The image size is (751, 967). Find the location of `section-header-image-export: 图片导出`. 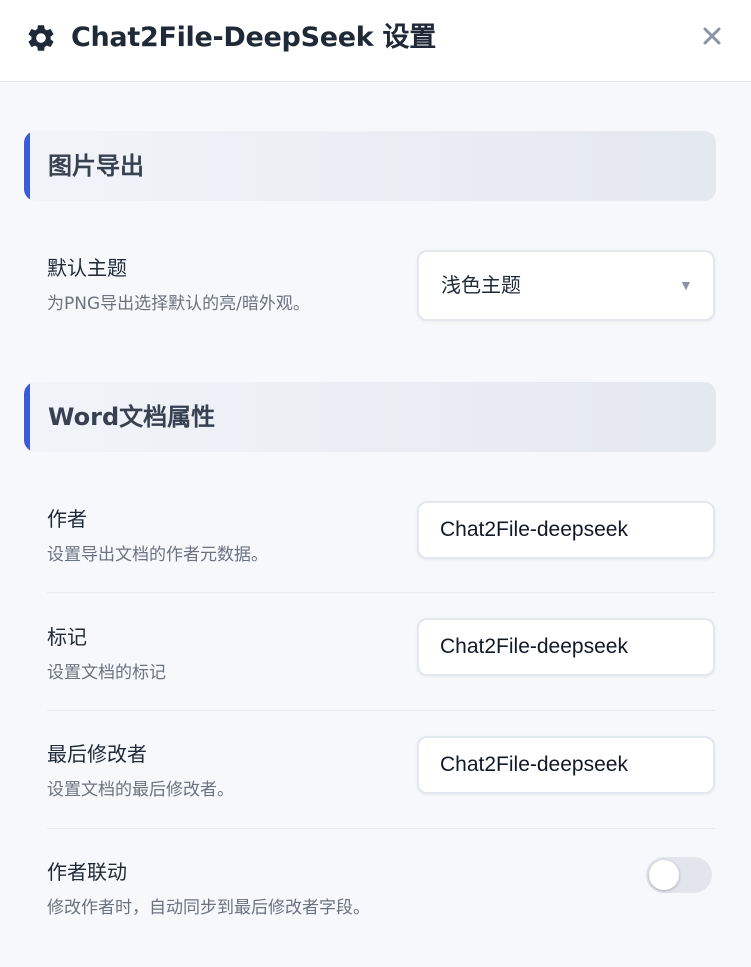

section-header-image-export: 图片导出 is located at coordinates (370, 166).